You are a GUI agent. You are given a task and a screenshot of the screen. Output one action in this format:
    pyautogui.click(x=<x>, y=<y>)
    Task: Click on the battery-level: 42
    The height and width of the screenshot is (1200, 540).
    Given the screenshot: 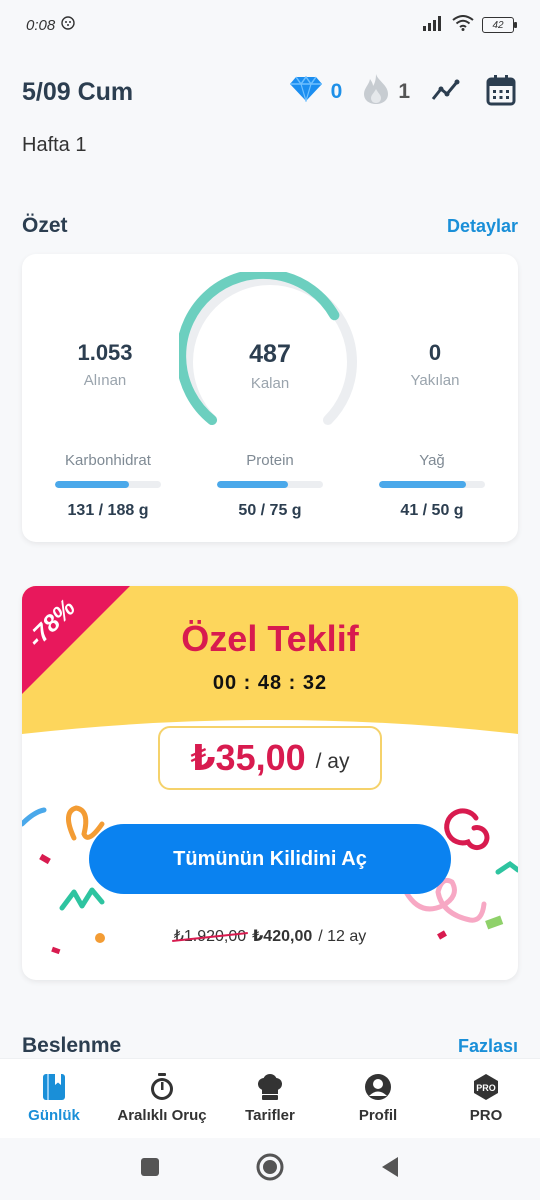 What is the action you would take?
    pyautogui.click(x=498, y=25)
    